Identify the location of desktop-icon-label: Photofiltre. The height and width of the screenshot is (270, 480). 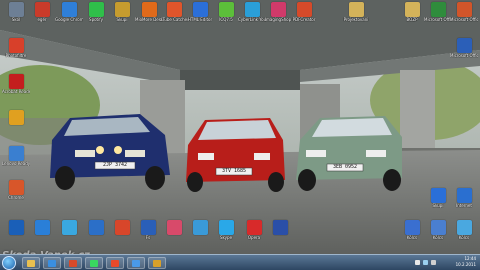
(16, 55).